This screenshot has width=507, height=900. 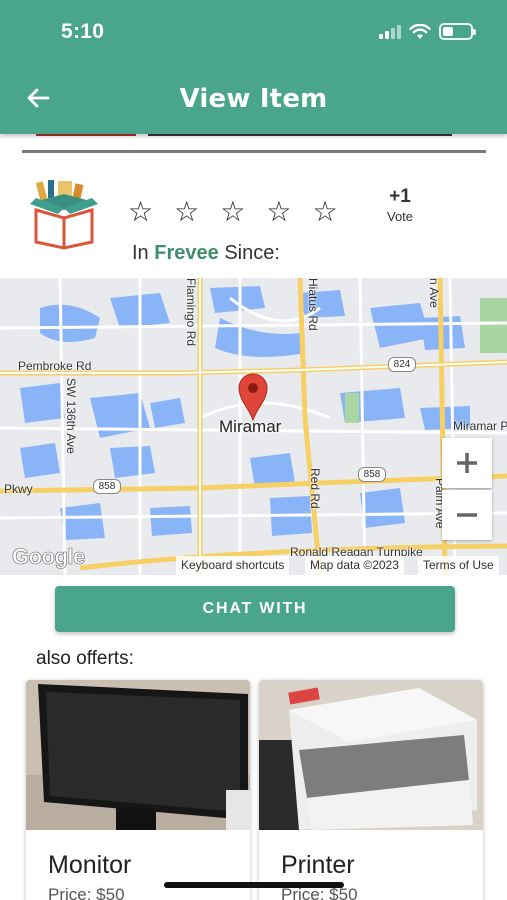 I want to click on road-label: Red Rd, so click(x=315, y=488).